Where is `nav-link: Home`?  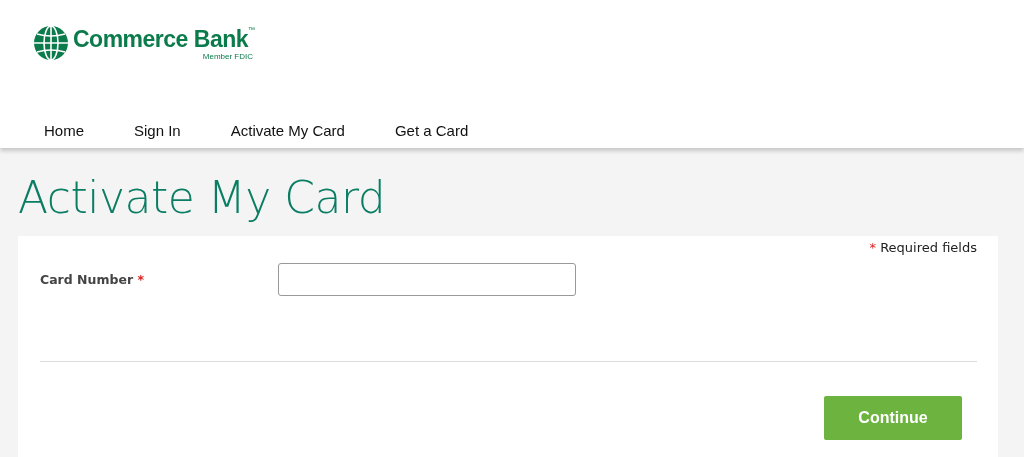
nav-link: Home is located at coordinates (64, 130).